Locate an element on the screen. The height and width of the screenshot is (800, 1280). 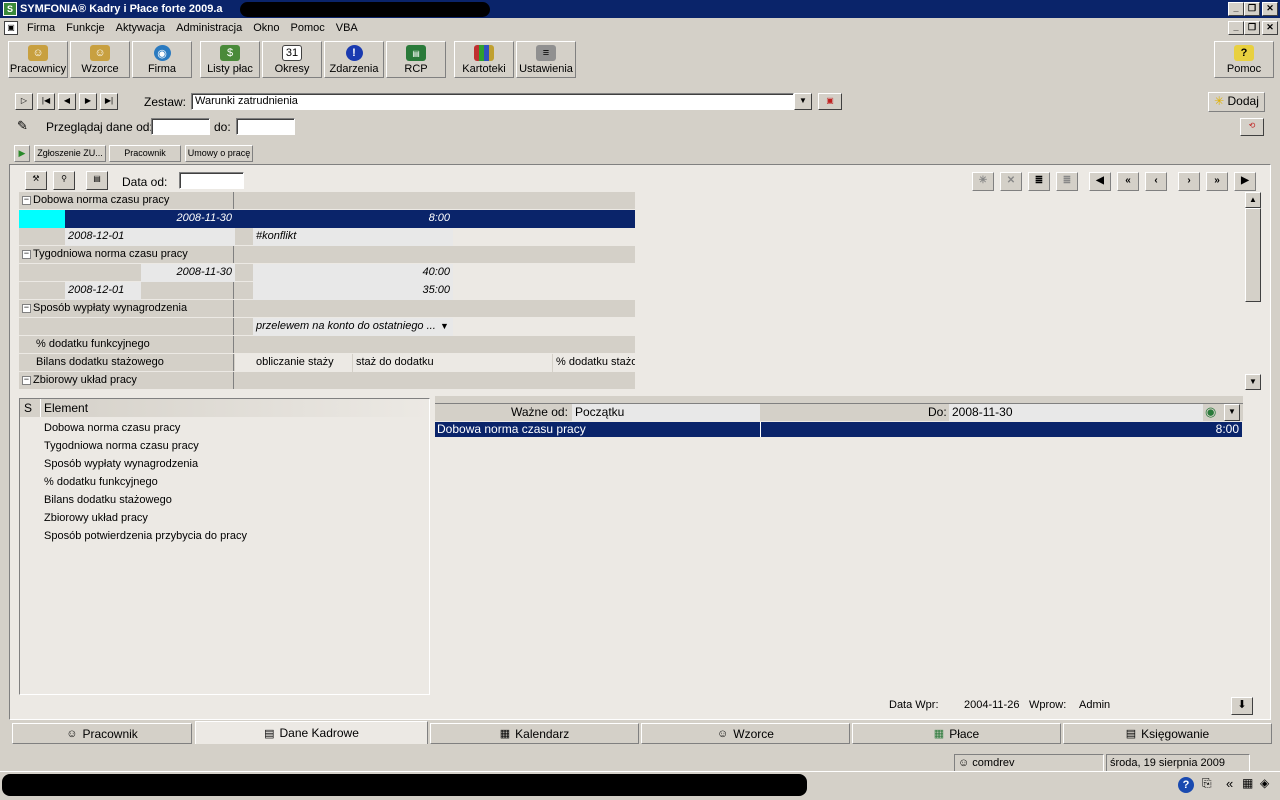
grid-back-button: ‹ is located at coordinates (1156, 181).